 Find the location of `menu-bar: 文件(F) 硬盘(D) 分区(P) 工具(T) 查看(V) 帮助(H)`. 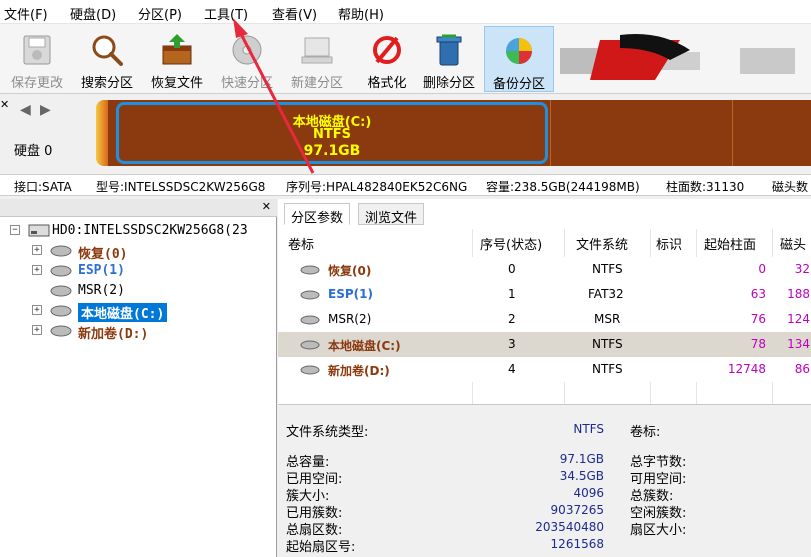

menu-bar: 文件(F) 硬盘(D) 分区(P) 工具(T) 查看(V) 帮助(H) is located at coordinates (405, 12).